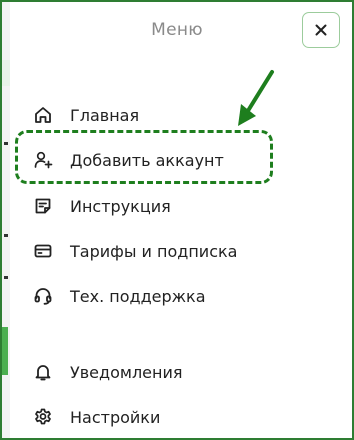  I want to click on menu-item-label: Добавить аккаунт, so click(147, 160).